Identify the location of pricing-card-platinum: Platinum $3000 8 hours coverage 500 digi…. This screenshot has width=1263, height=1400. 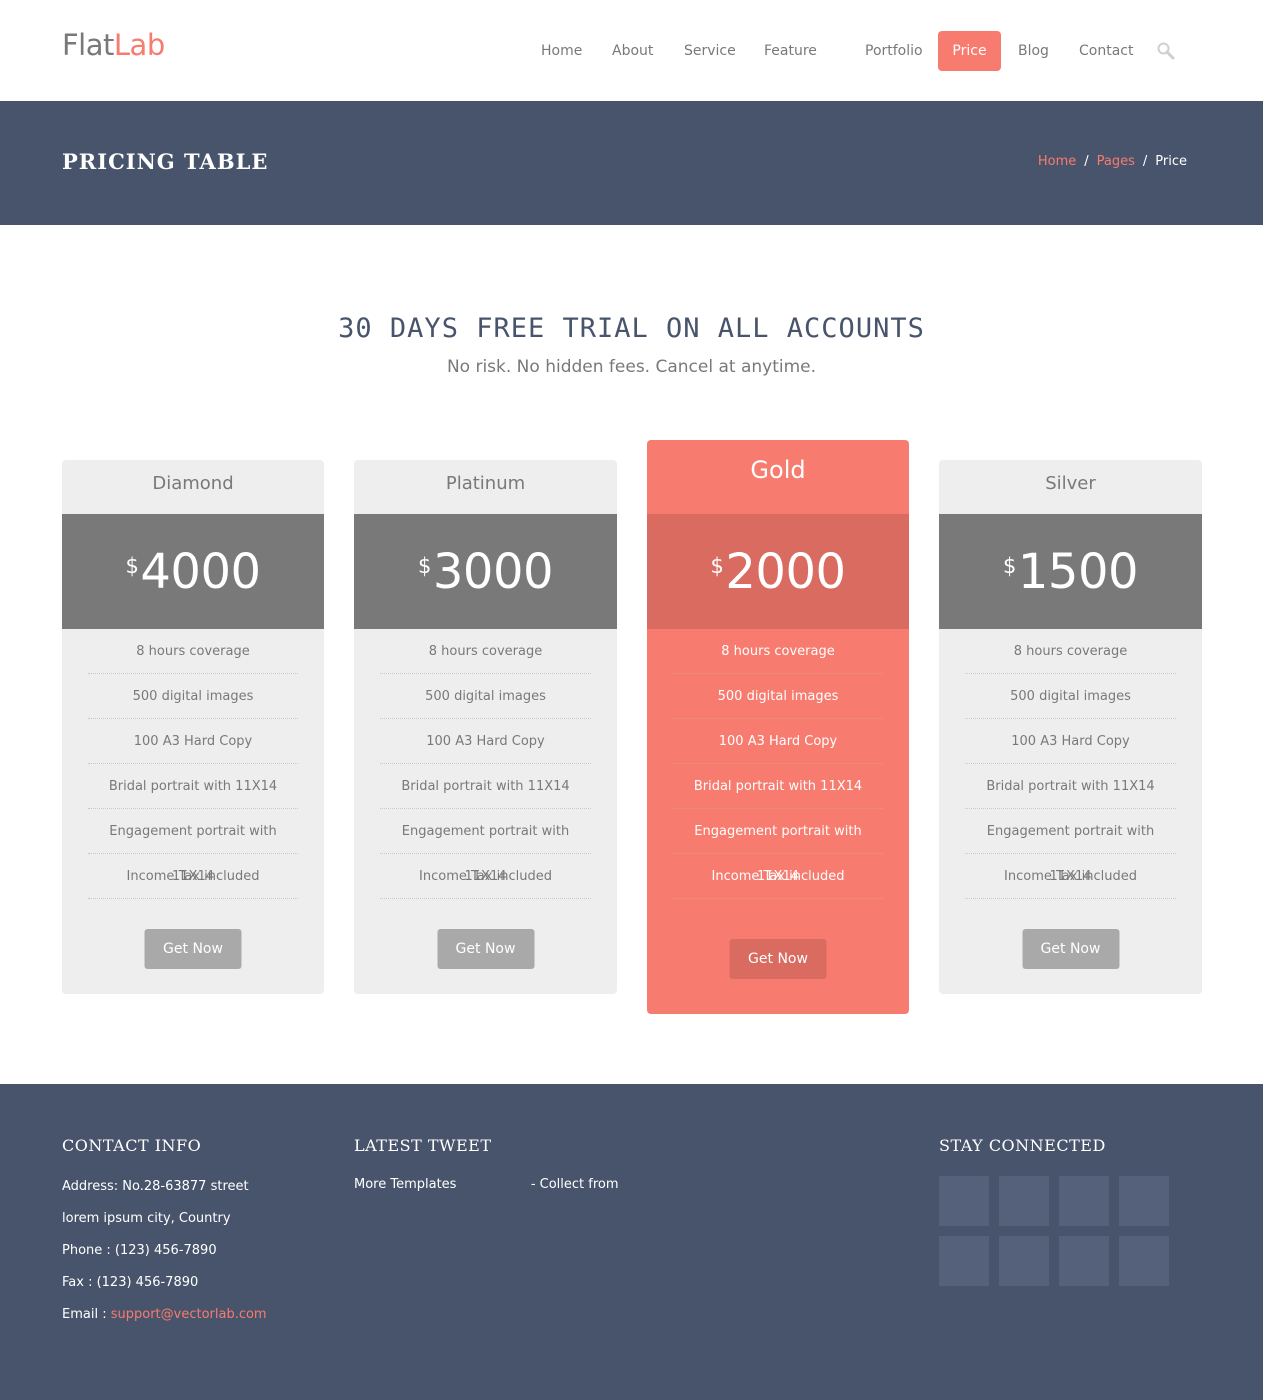
(485, 727).